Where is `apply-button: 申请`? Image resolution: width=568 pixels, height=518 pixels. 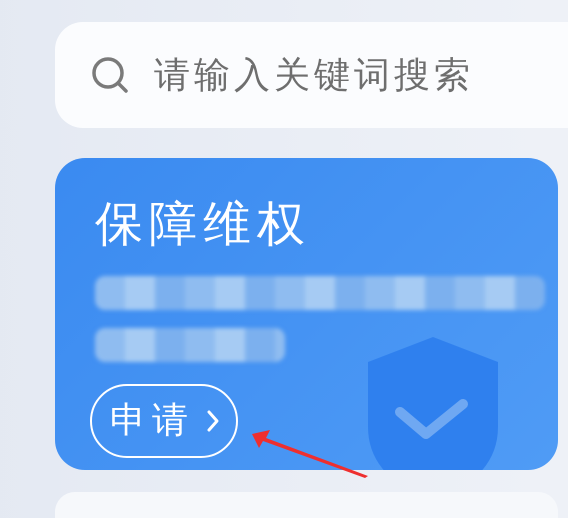 apply-button: 申请 is located at coordinates (164, 421).